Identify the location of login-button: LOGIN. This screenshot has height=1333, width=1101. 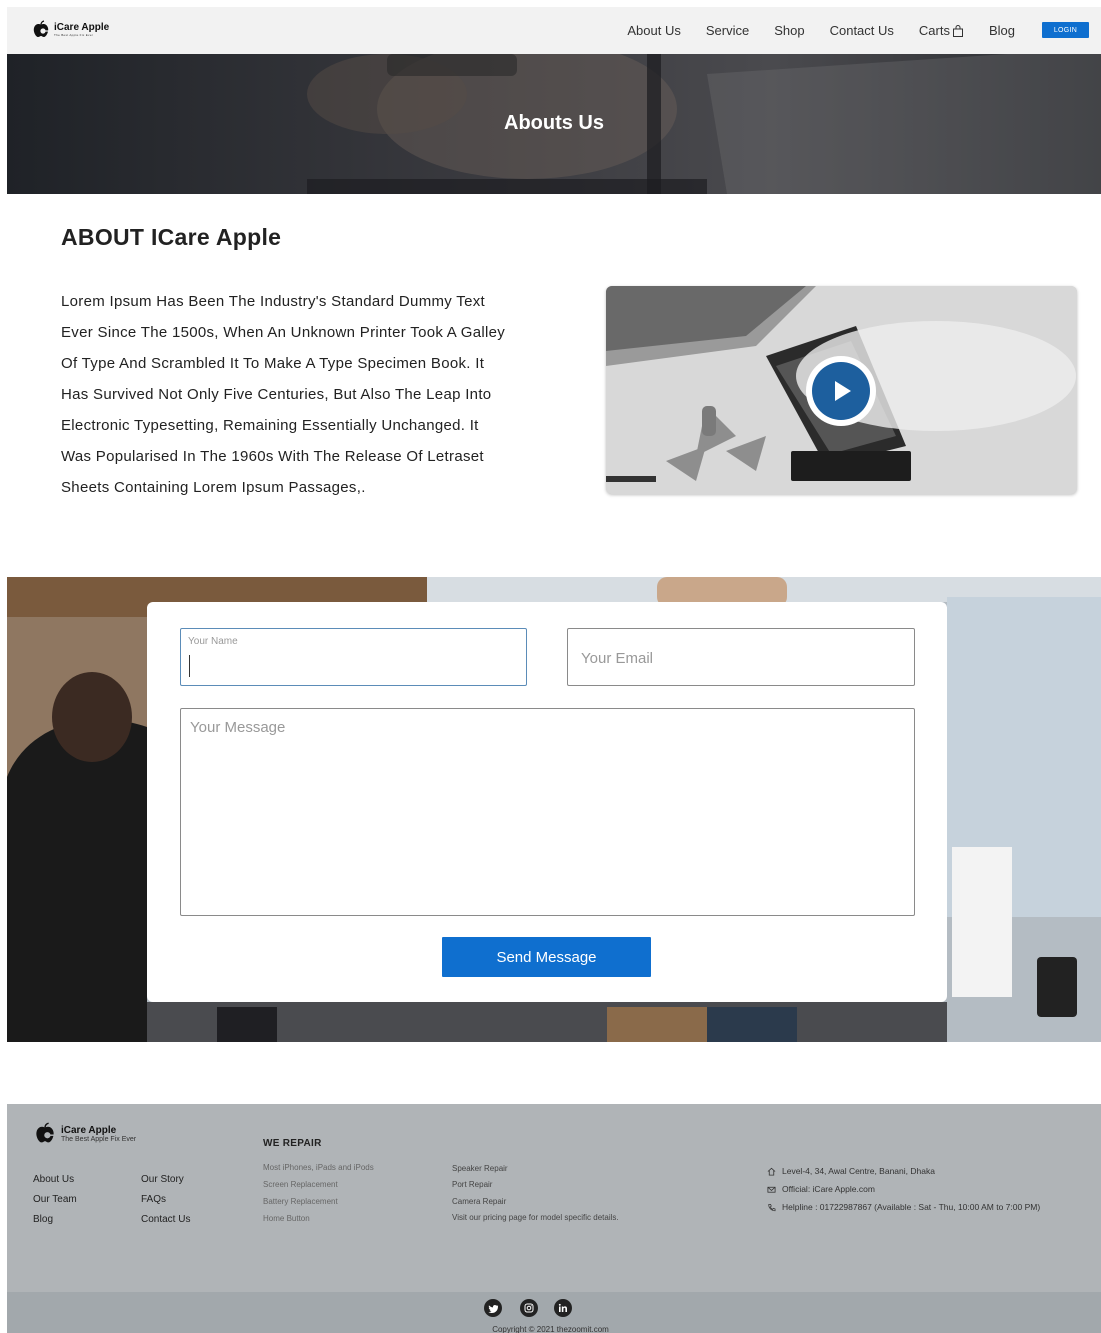
(1065, 30).